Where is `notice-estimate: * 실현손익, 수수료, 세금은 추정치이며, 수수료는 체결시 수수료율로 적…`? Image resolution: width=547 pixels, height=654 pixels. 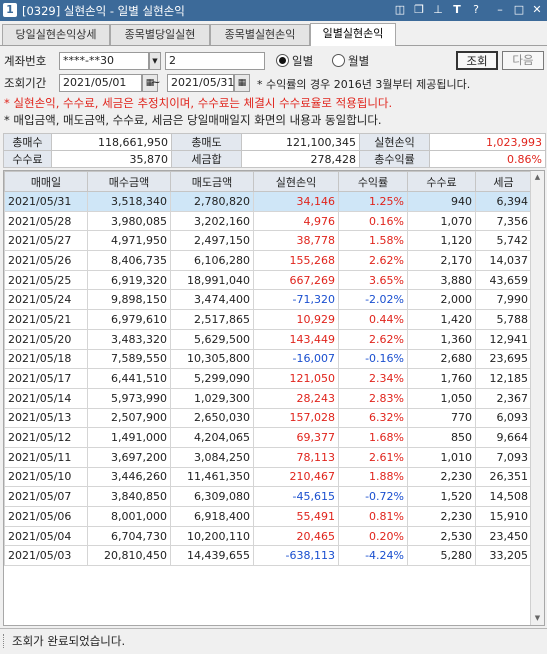 notice-estimate: * 실현손익, 수수료, 세금은 추정치이며, 수수료는 체결시 수수료율로 적… is located at coordinates (198, 103).